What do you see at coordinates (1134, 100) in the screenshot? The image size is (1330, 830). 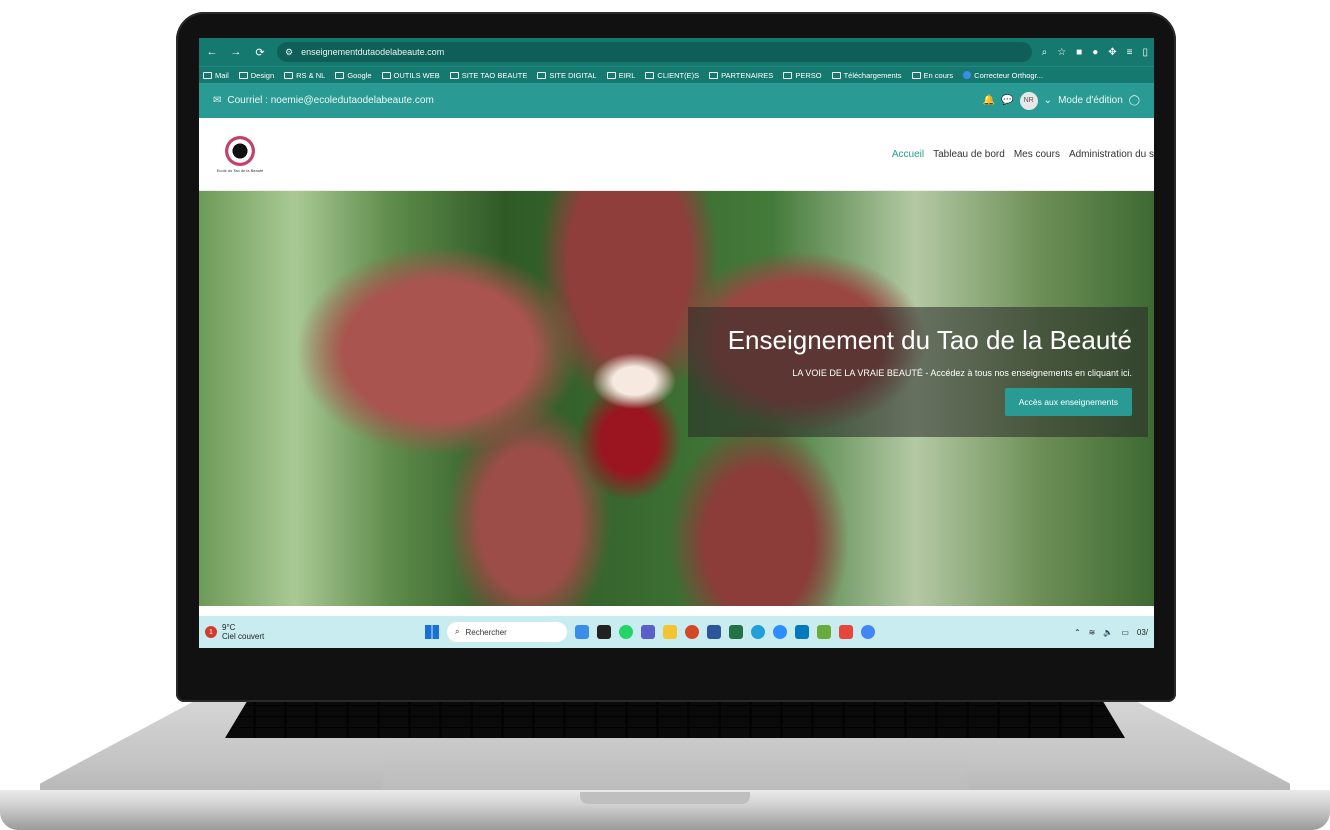 I see `edit-mode-toggle: ◯` at bounding box center [1134, 100].